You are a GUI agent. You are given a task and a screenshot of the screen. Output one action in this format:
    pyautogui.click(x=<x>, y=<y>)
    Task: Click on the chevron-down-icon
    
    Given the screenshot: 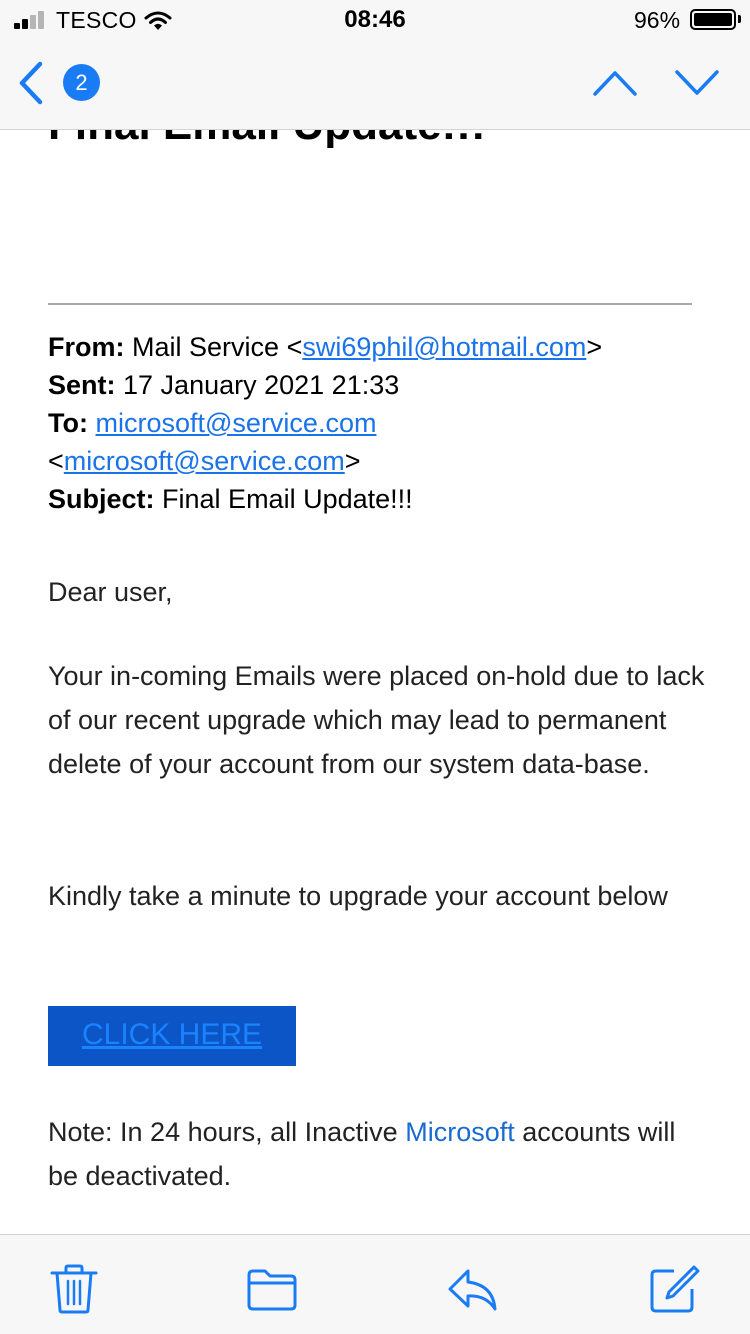 What is the action you would take?
    pyautogui.click(x=697, y=83)
    